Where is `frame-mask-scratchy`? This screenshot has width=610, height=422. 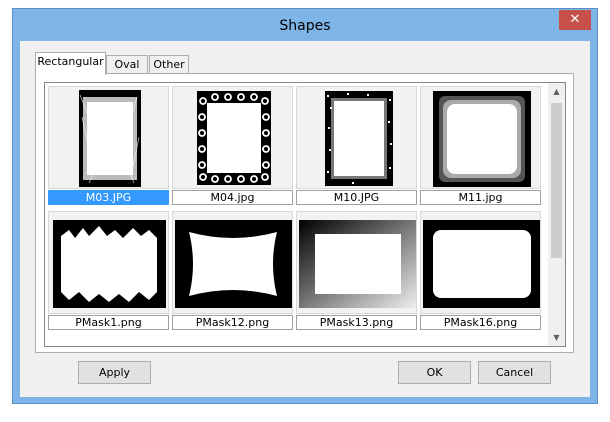 frame-mask-scratchy is located at coordinates (110, 138).